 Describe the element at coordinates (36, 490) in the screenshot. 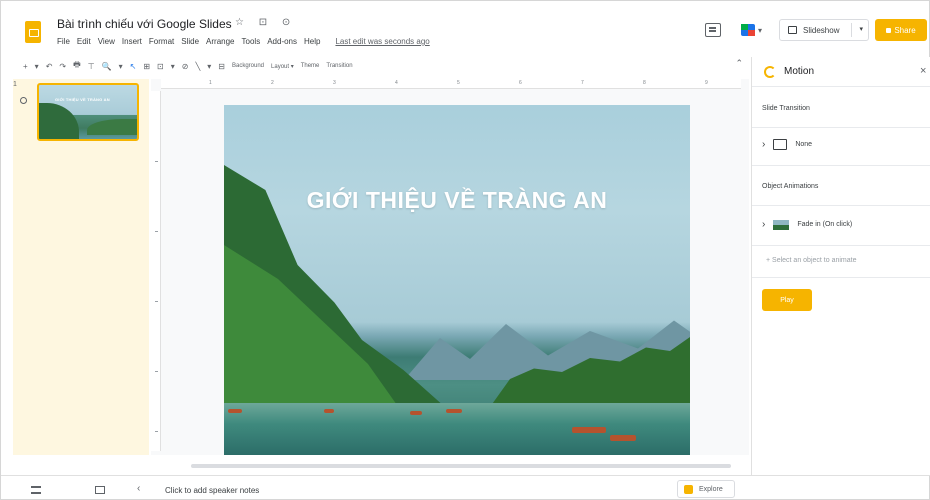

I see `grid-view-icon` at that location.